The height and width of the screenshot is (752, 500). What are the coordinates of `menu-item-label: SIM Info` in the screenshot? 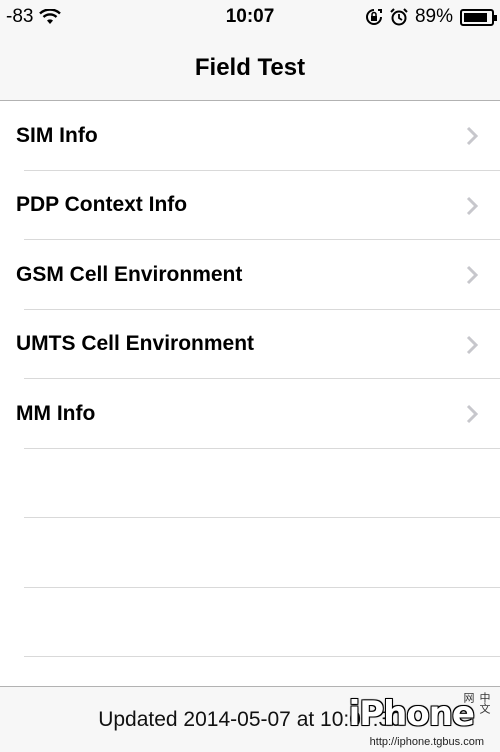 It's located at (57, 135).